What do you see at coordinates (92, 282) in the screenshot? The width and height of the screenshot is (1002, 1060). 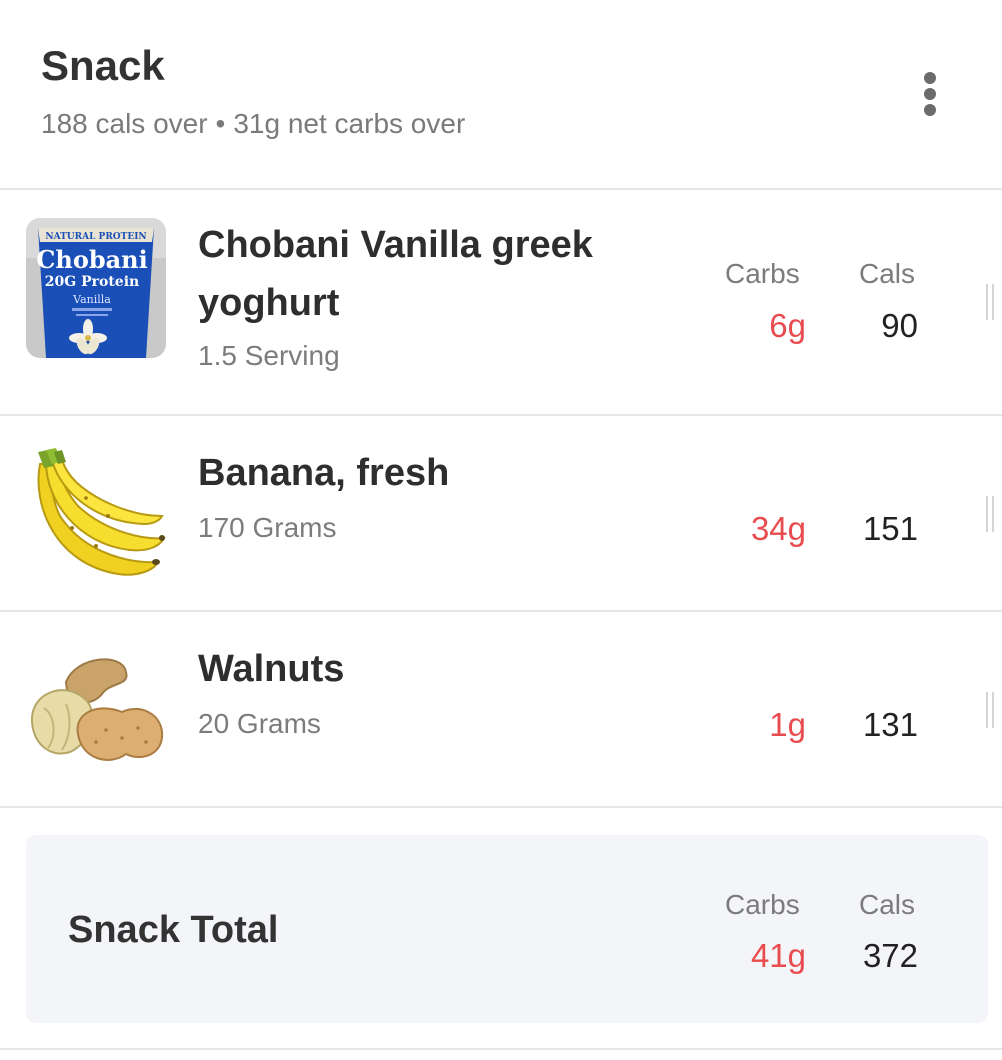 I see `cup-text-protein: 20G Protein` at bounding box center [92, 282].